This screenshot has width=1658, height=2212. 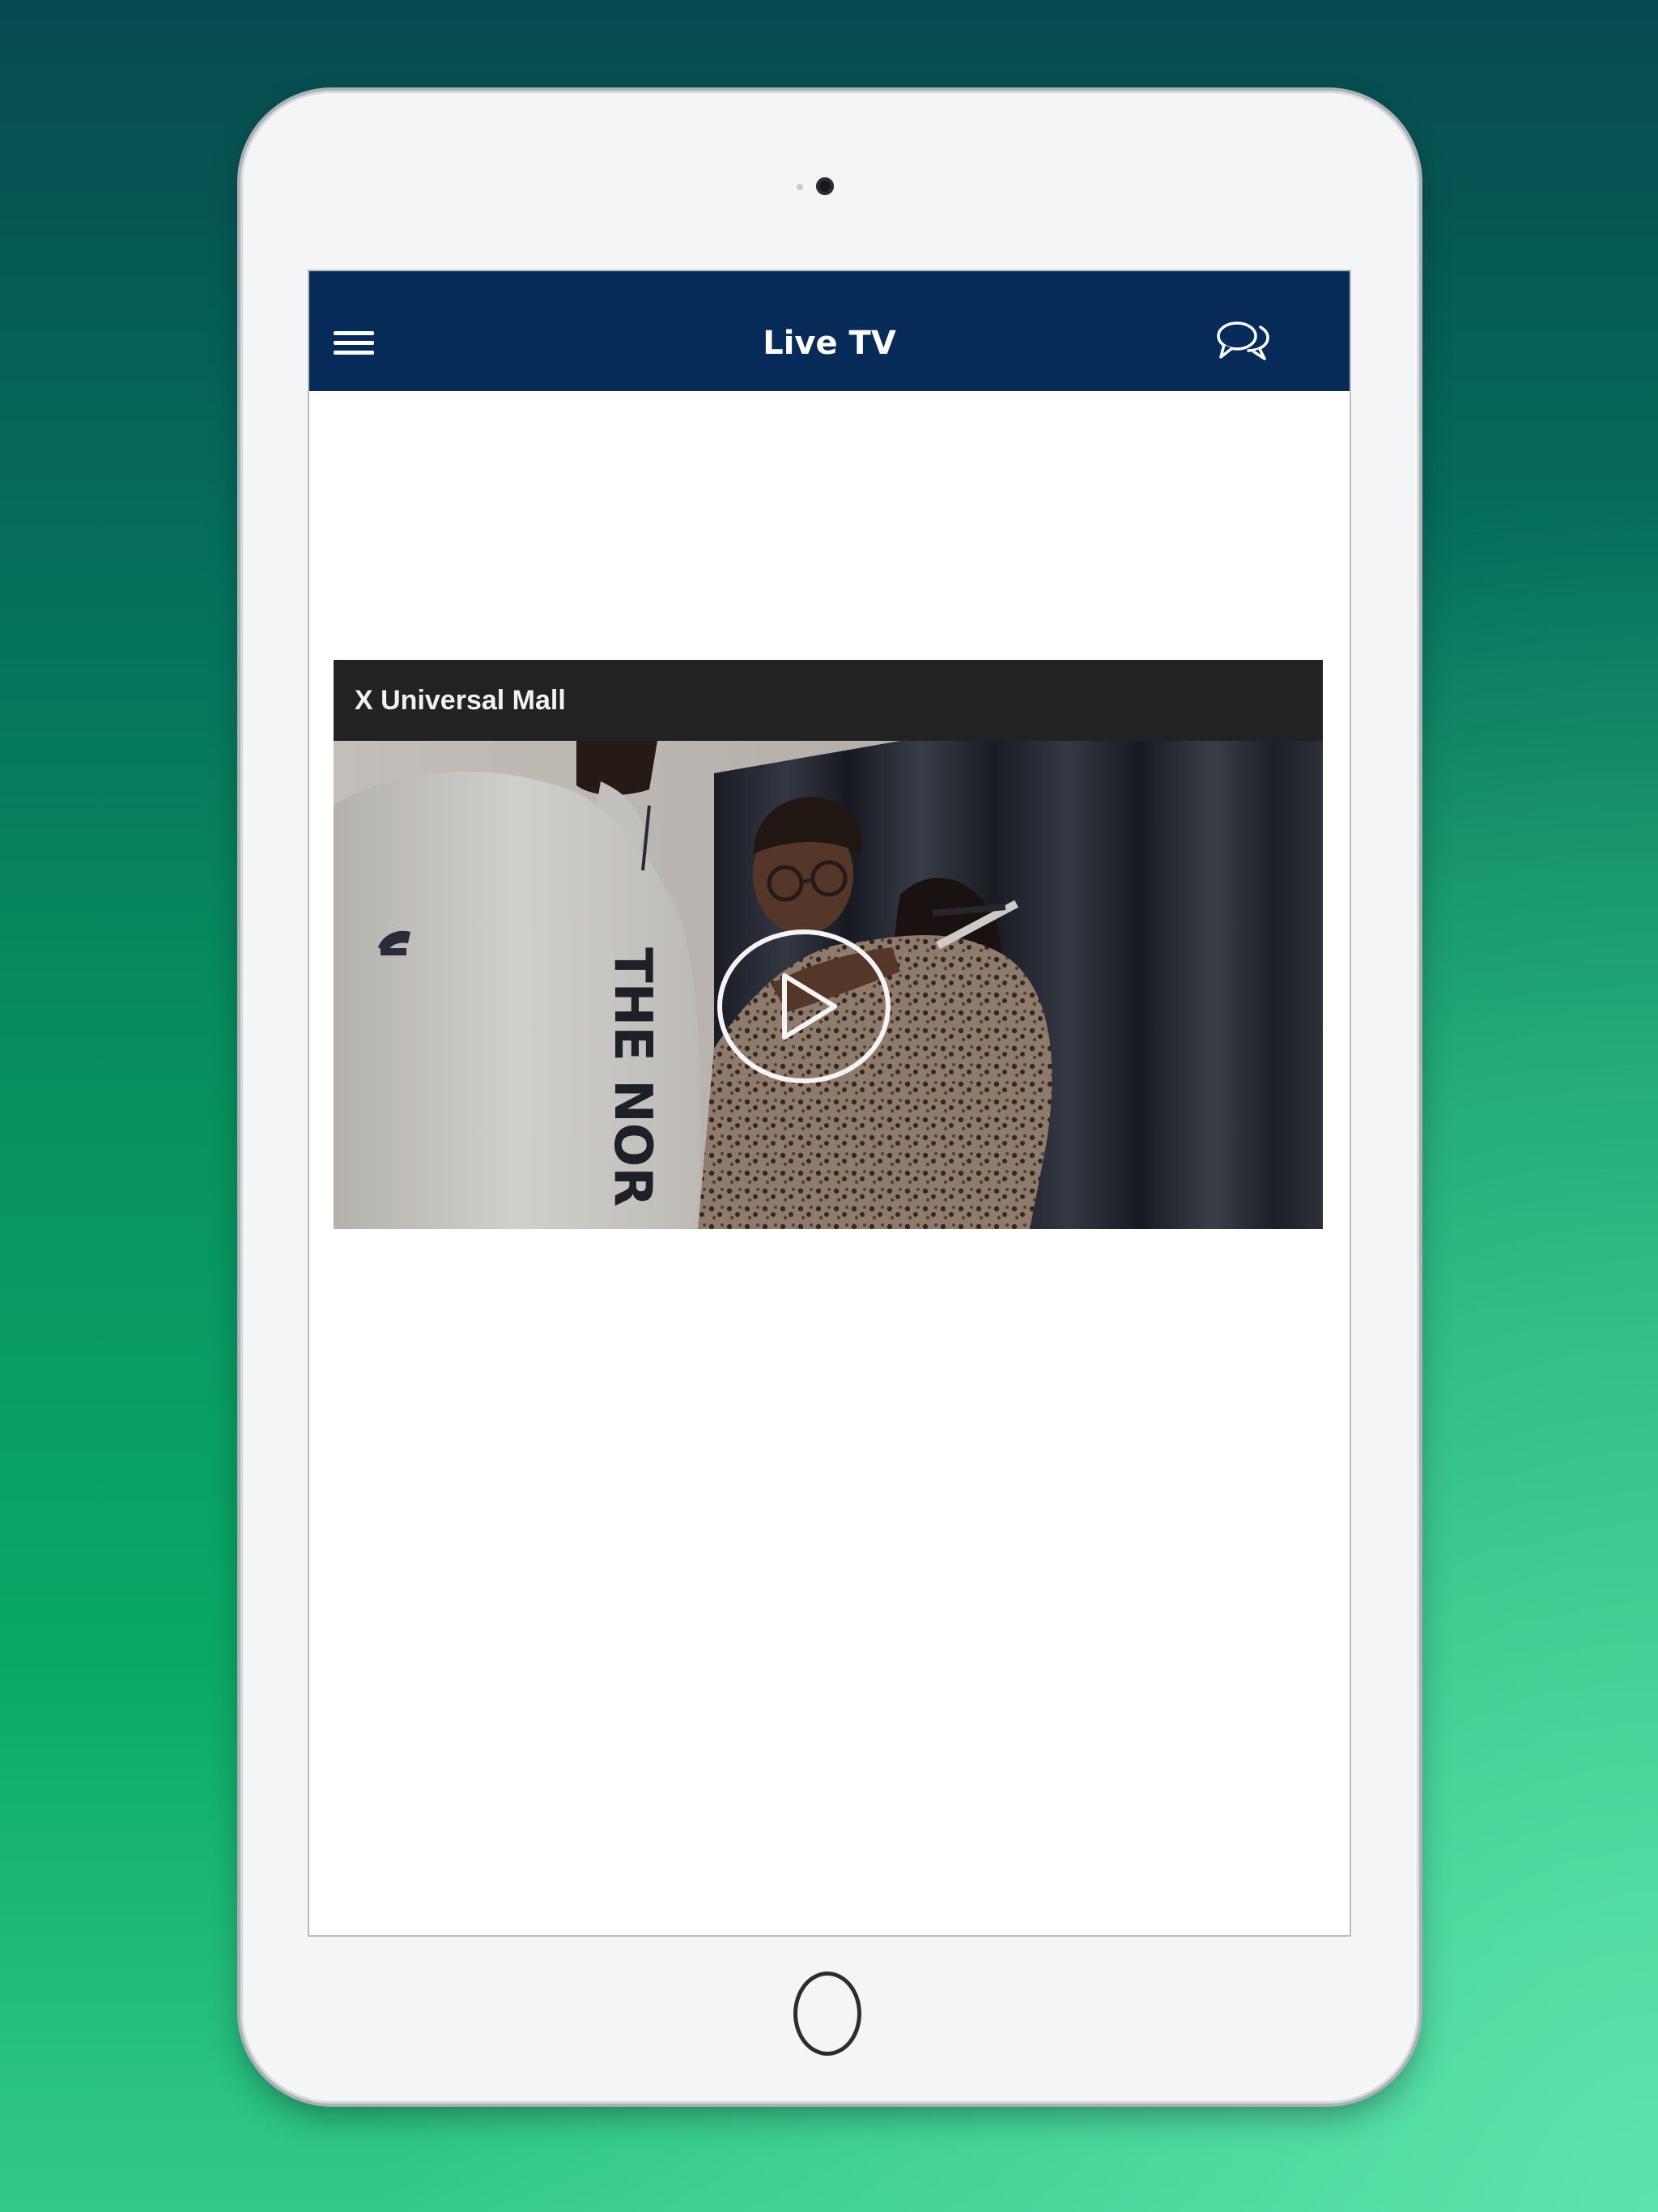 I want to click on video-thumbnail: THE NOR, so click(x=828, y=985).